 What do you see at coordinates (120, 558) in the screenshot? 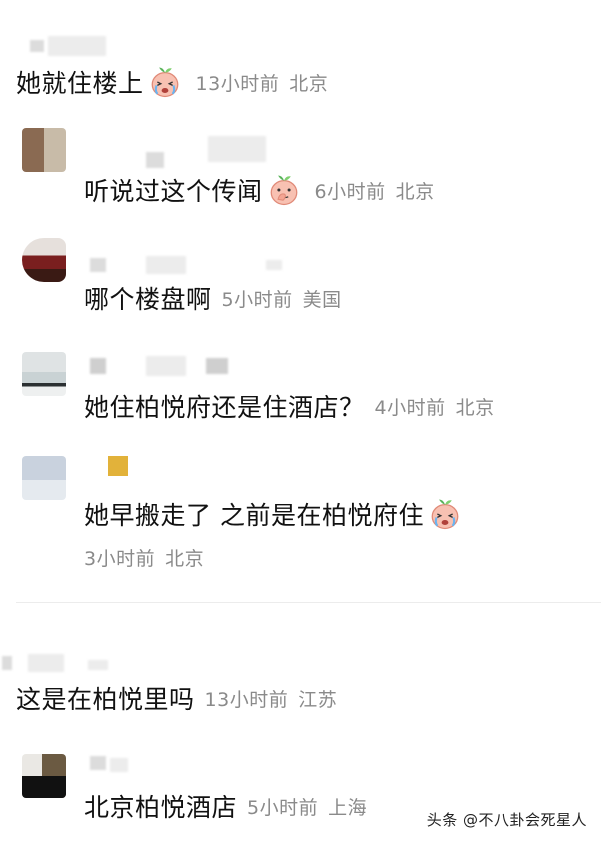
I see `comment-time: 3小时前` at bounding box center [120, 558].